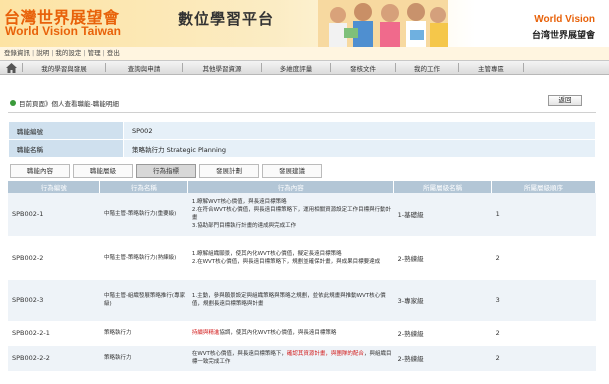 This screenshot has height=384, width=609. Describe the element at coordinates (54, 300) in the screenshot. I see `behavior-id: SPB002-3` at that location.